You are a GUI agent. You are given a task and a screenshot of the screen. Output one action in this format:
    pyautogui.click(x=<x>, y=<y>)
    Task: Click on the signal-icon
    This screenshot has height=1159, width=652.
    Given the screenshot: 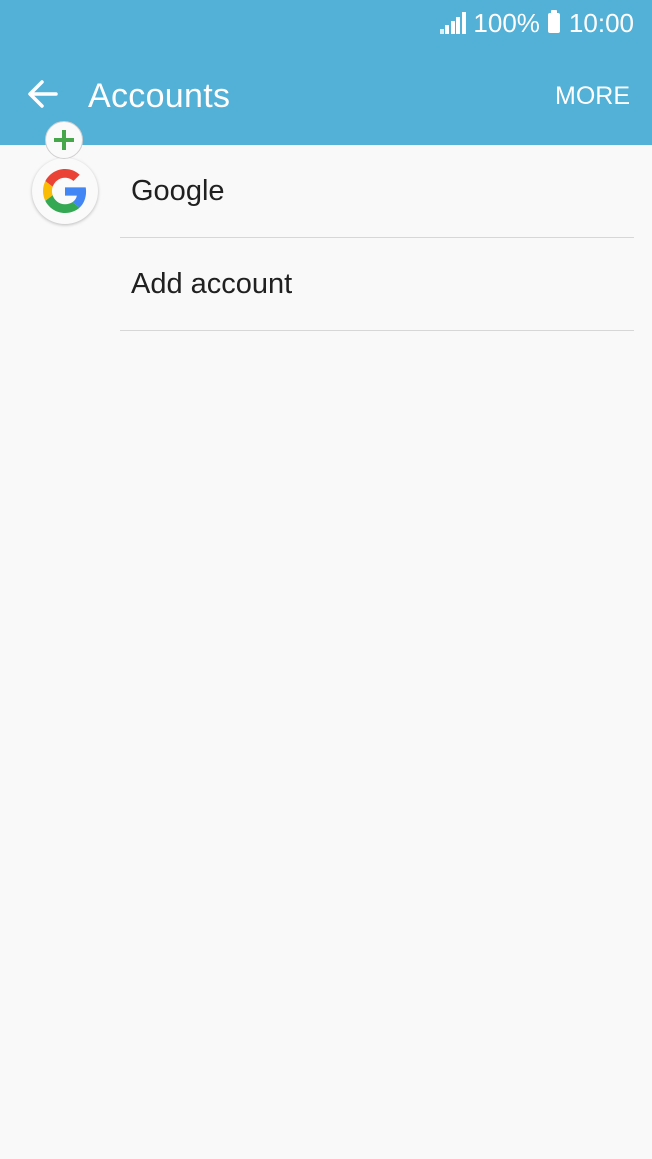 What is the action you would take?
    pyautogui.click(x=453, y=23)
    